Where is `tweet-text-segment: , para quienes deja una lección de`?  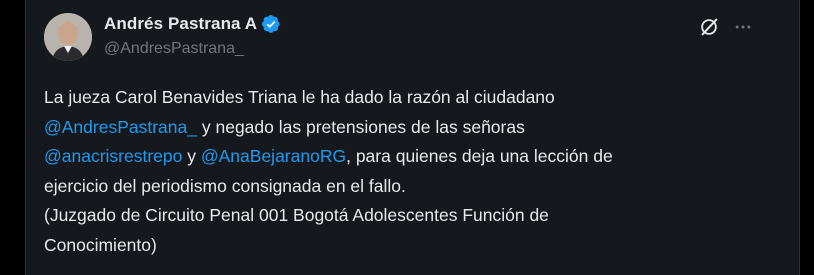 tweet-text-segment: , para quienes deja una lección de is located at coordinates (479, 156).